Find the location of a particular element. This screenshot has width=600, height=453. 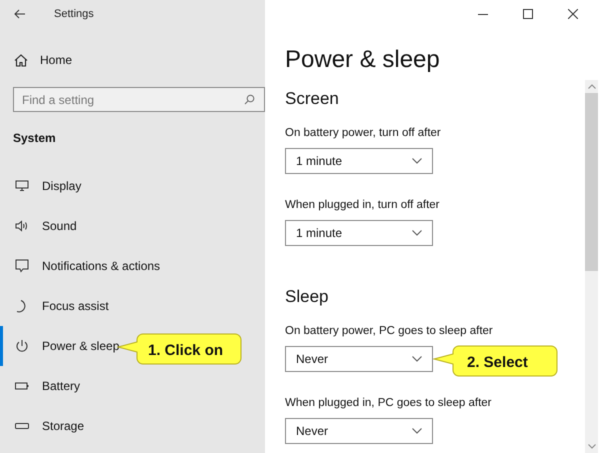

scroll-up-icon is located at coordinates (592, 86).